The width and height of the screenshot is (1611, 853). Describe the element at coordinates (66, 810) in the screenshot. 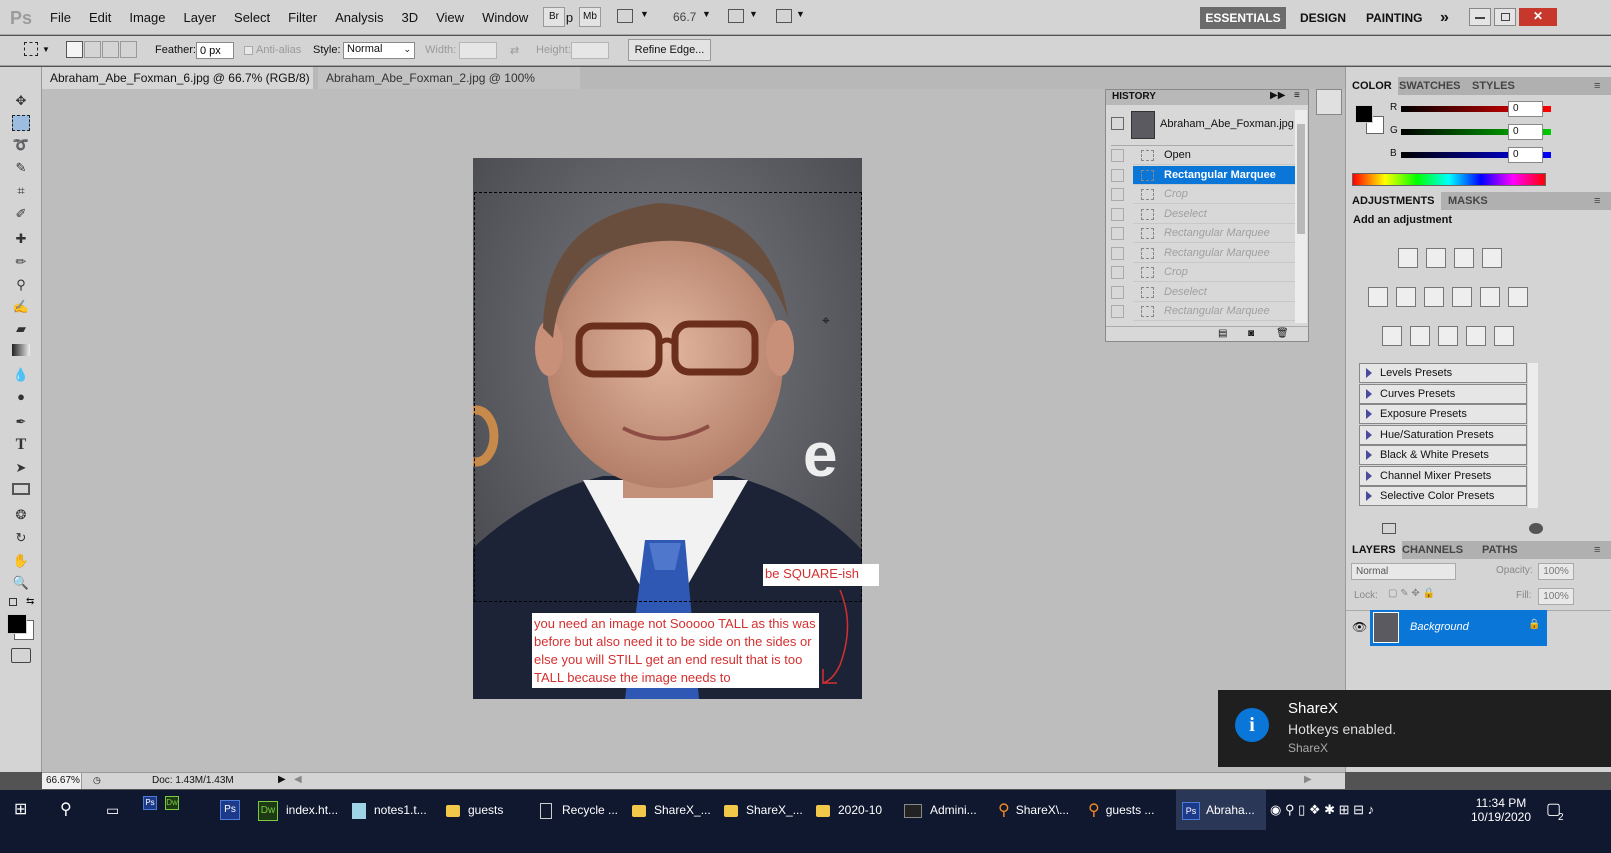

I see `search-icon: ⚲` at that location.